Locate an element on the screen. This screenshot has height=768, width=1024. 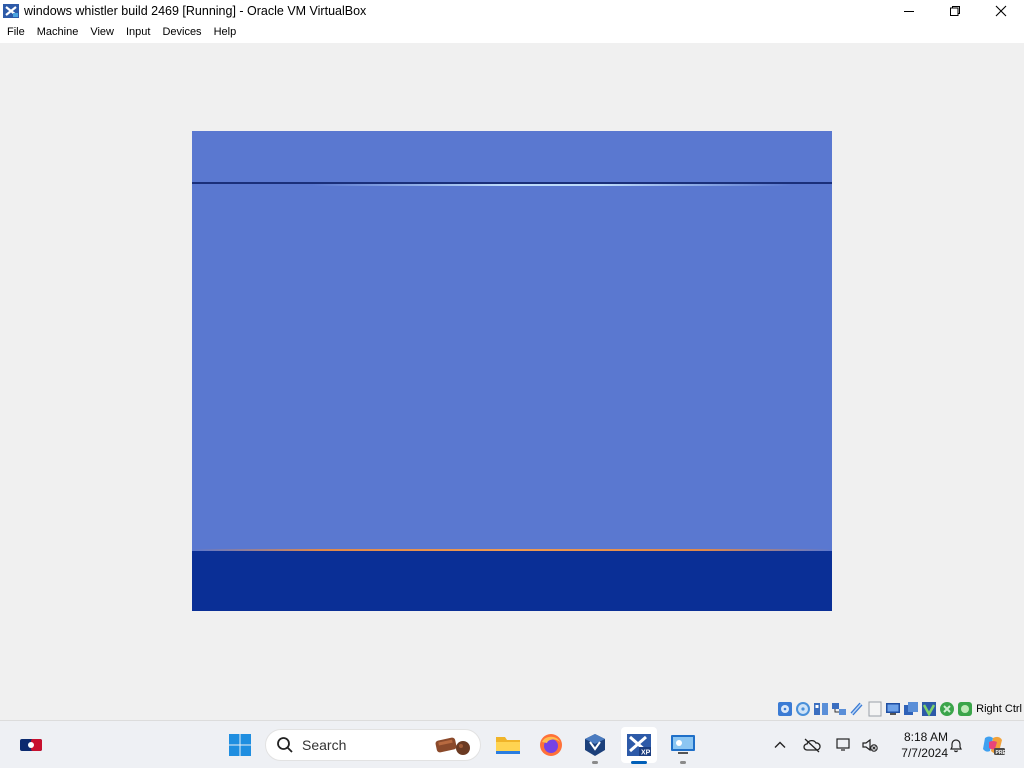
display-icon is located at coordinates (893, 709).